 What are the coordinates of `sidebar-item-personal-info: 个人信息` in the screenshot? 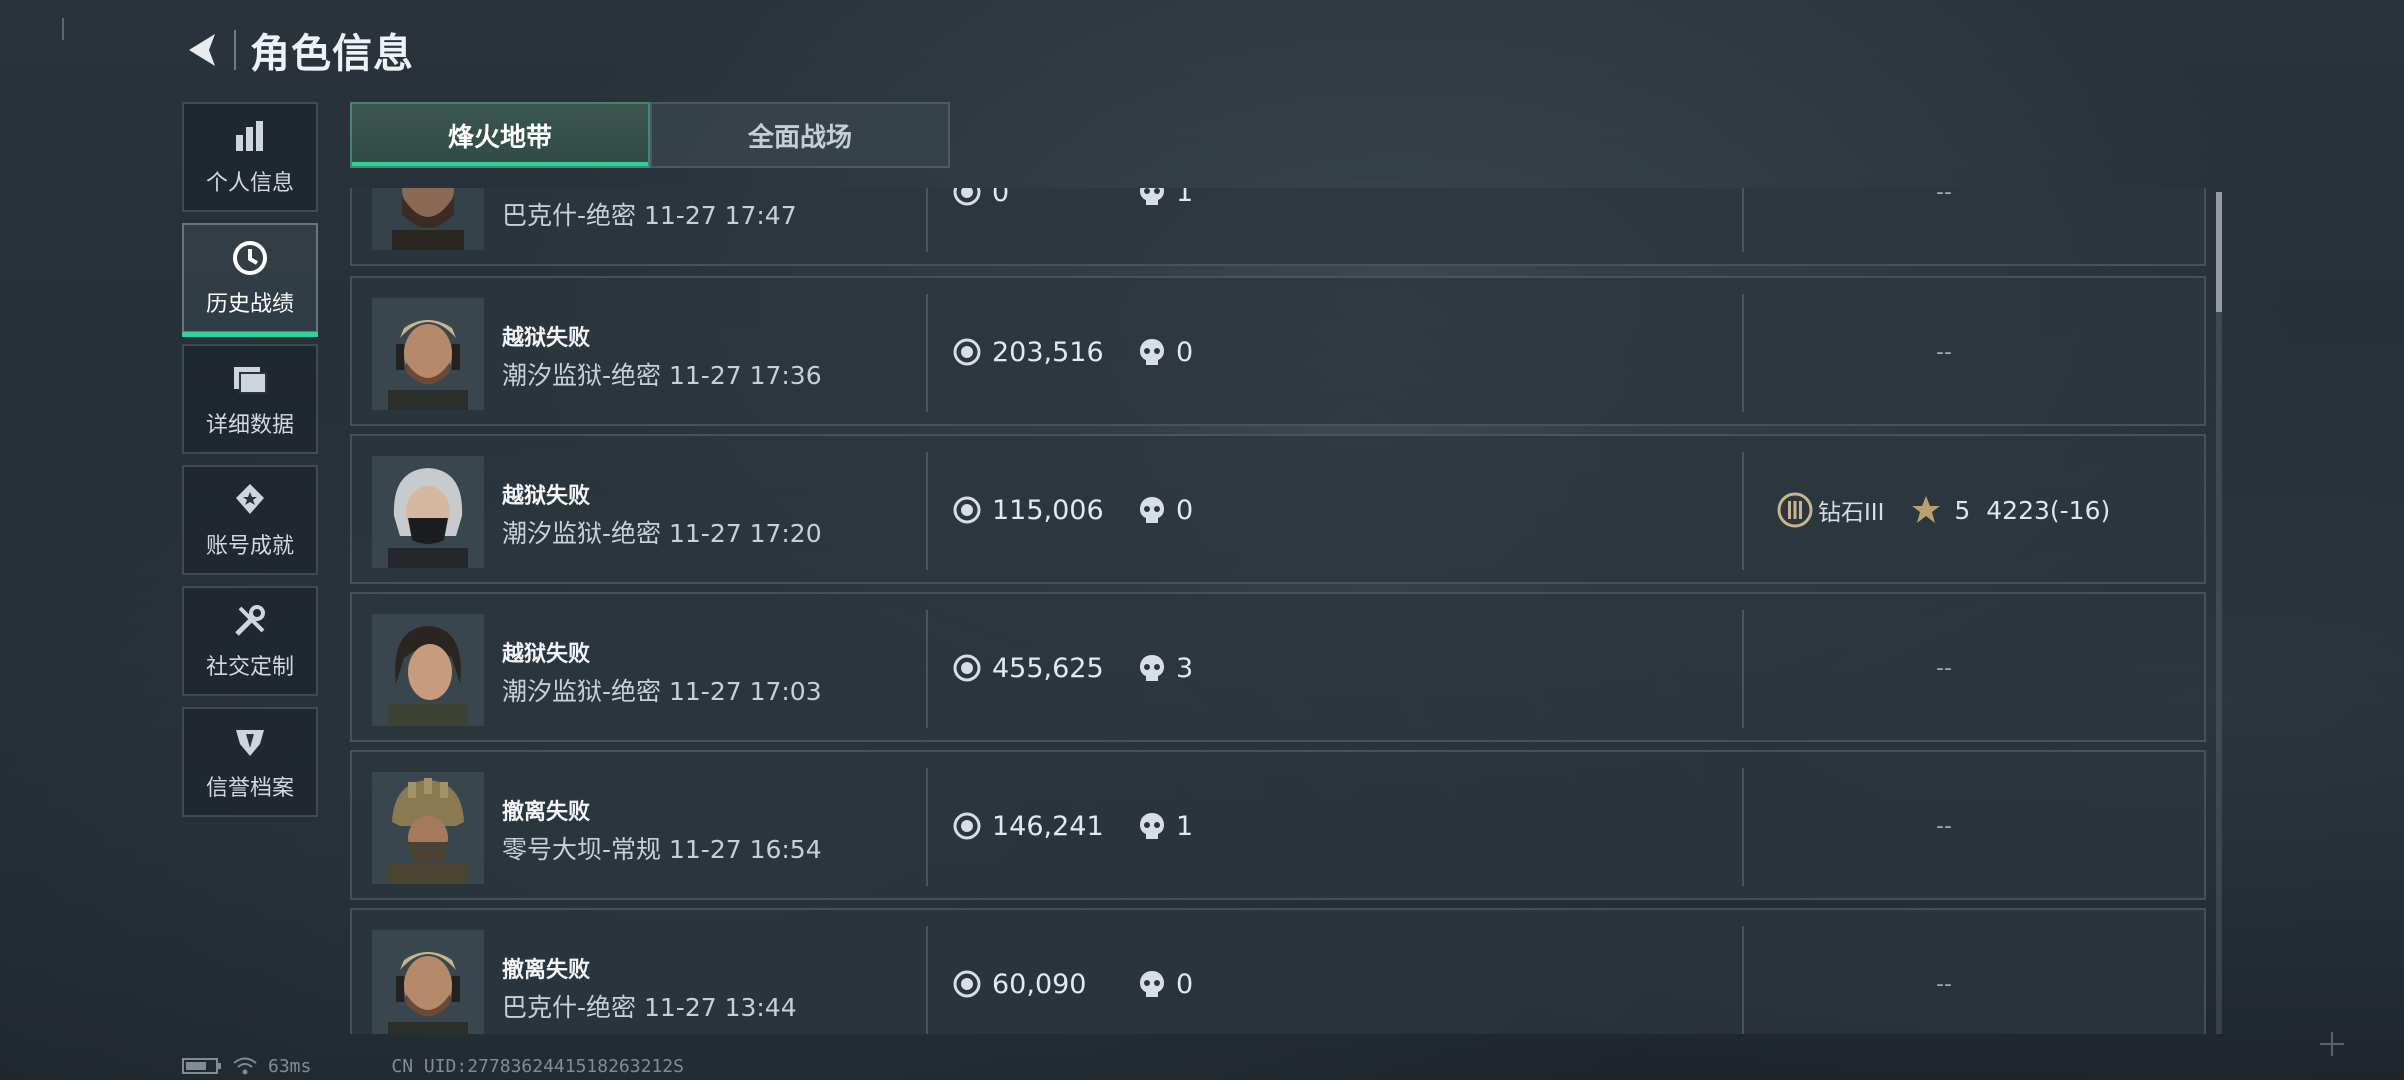 It's located at (250, 157).